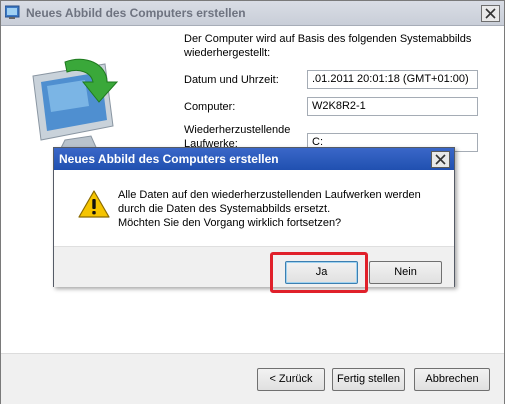 The height and width of the screenshot is (404, 505). I want to click on no-button: Nein, so click(405, 272).